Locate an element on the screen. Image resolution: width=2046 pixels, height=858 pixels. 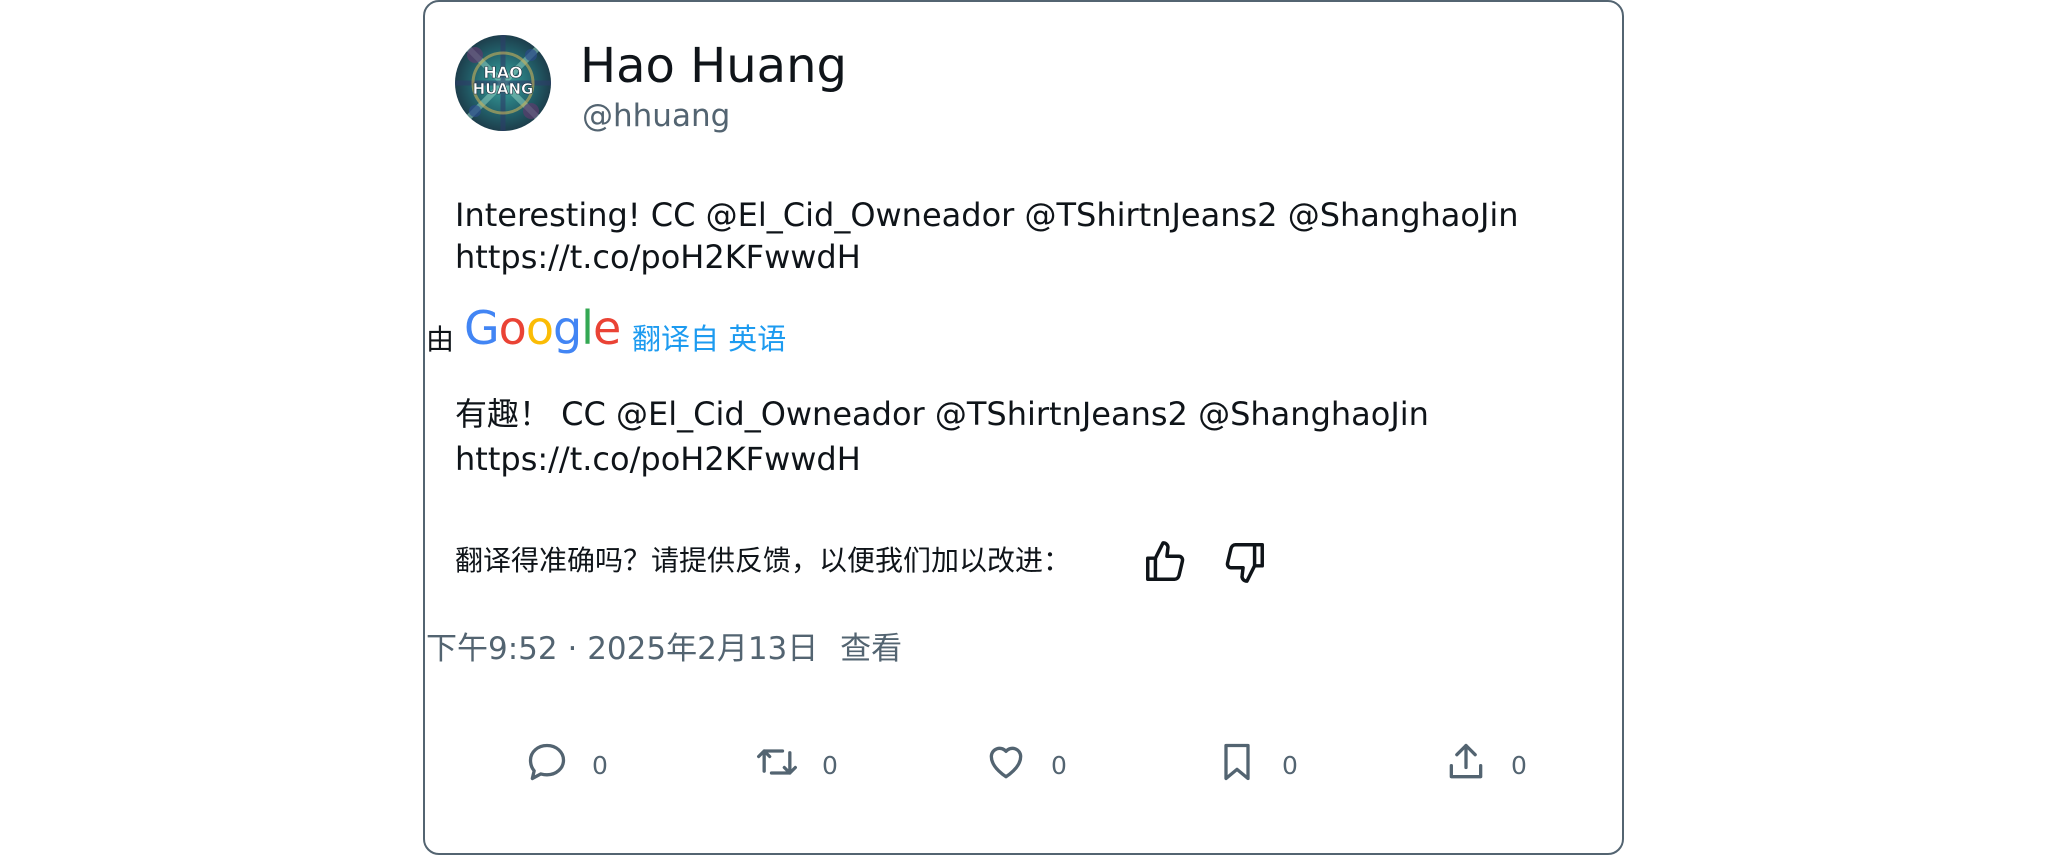
tweet-date: 2025年2月13日 is located at coordinates (702, 649).